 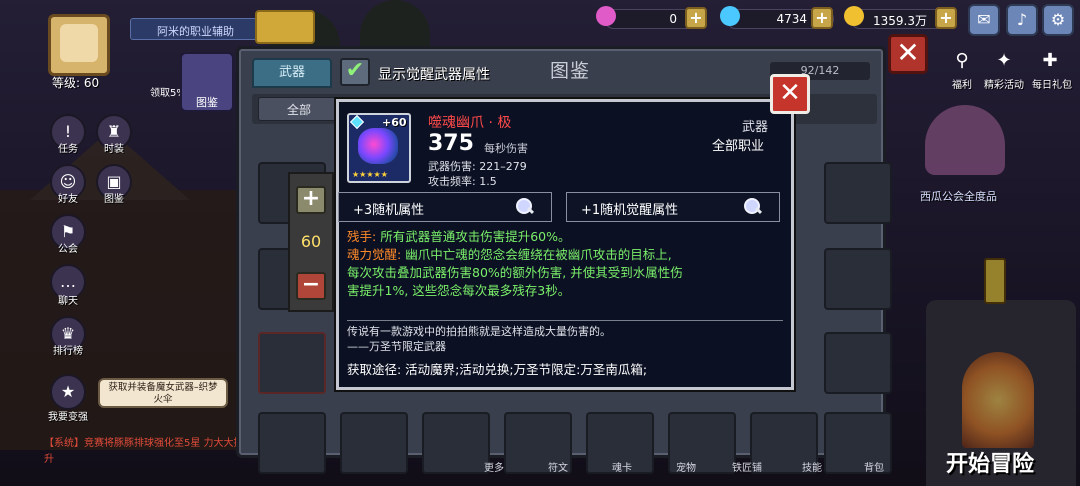 I want to click on star-rating-icon: ★★★★★, so click(x=370, y=174).